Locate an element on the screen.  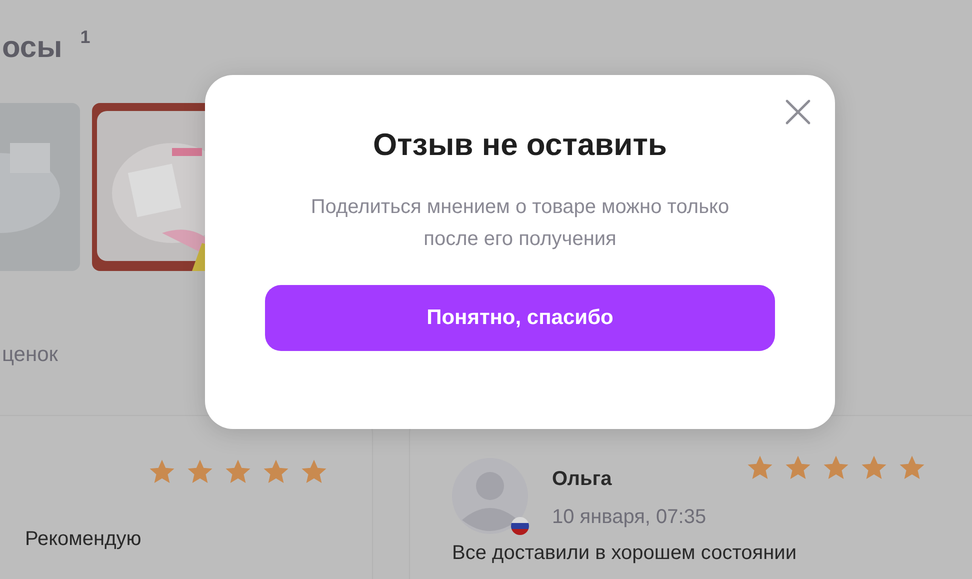
close-button is located at coordinates (798, 112).